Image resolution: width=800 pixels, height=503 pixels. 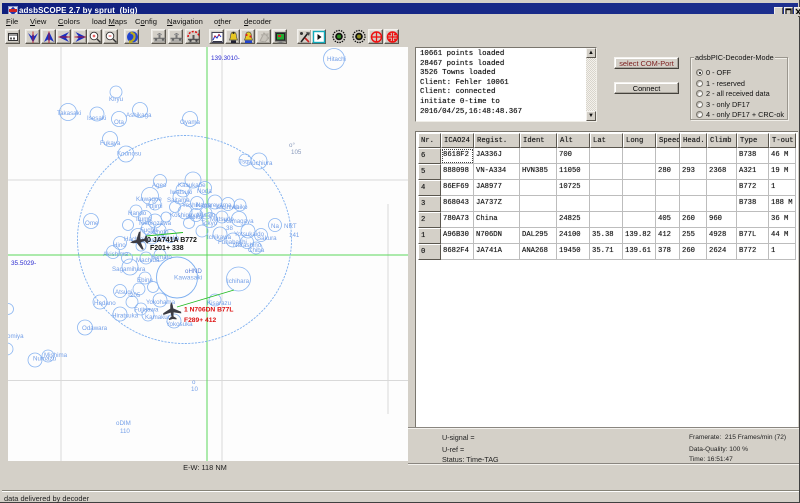 What do you see at coordinates (181, 192) in the screenshot?
I see `svg-text: Iwatsuki` at bounding box center [181, 192].